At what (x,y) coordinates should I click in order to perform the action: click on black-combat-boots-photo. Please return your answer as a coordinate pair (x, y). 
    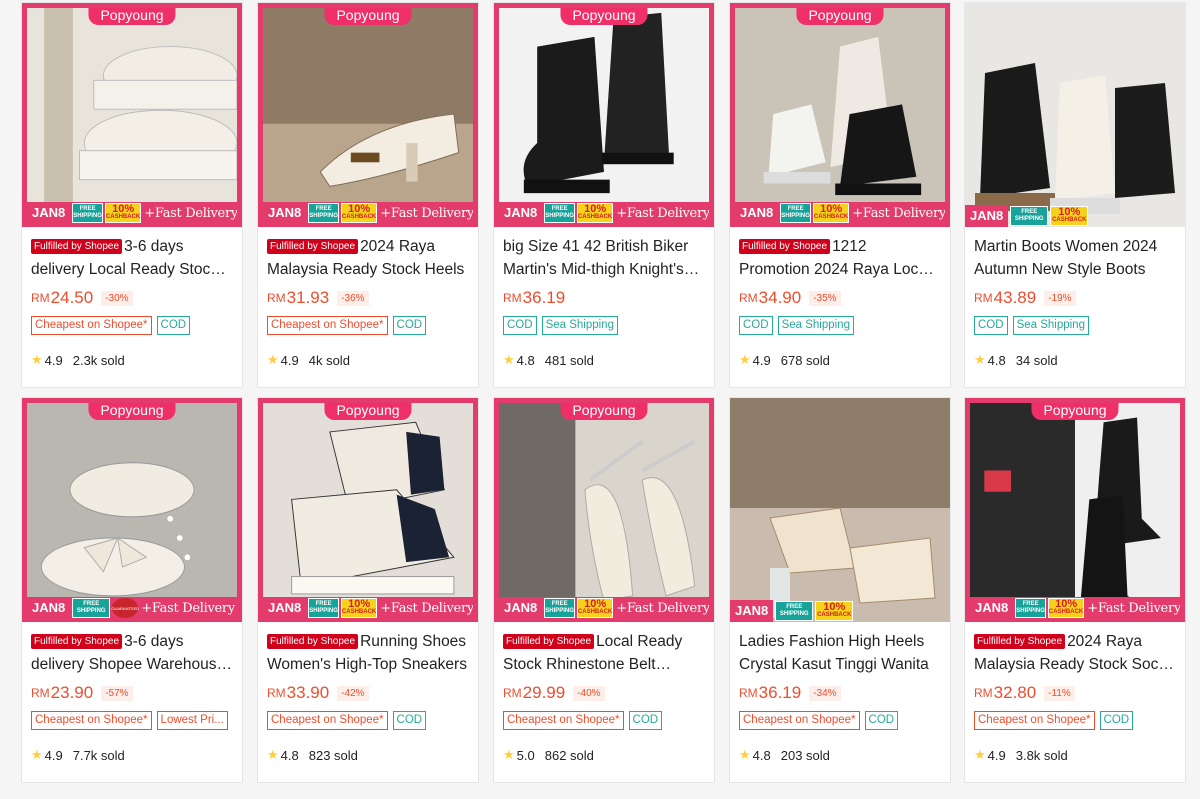
    Looking at the image, I should click on (604, 116).